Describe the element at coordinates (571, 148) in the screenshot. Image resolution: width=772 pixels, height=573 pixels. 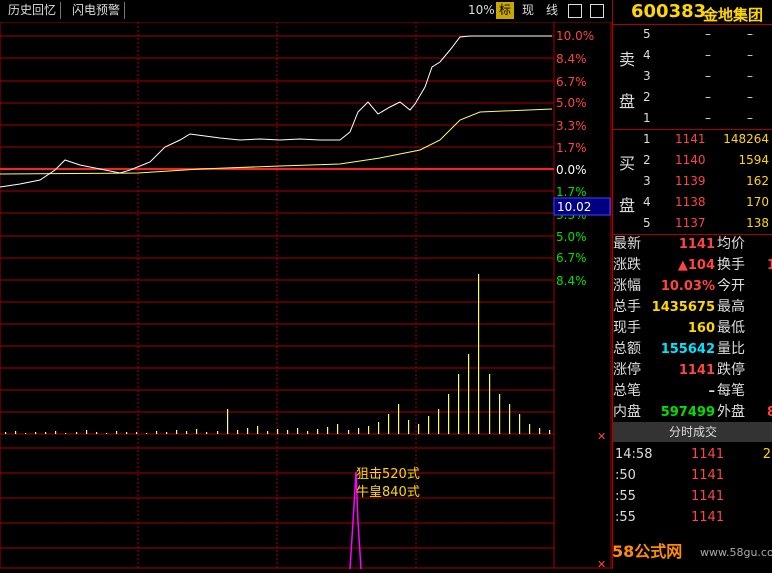
I see `axis-label-up: 1.7%` at that location.